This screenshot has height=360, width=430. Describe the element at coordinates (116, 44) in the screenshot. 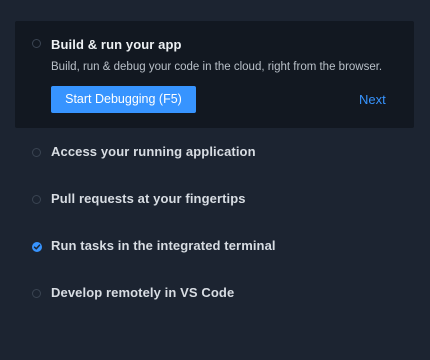

I see `step-title: Build & run your app` at that location.